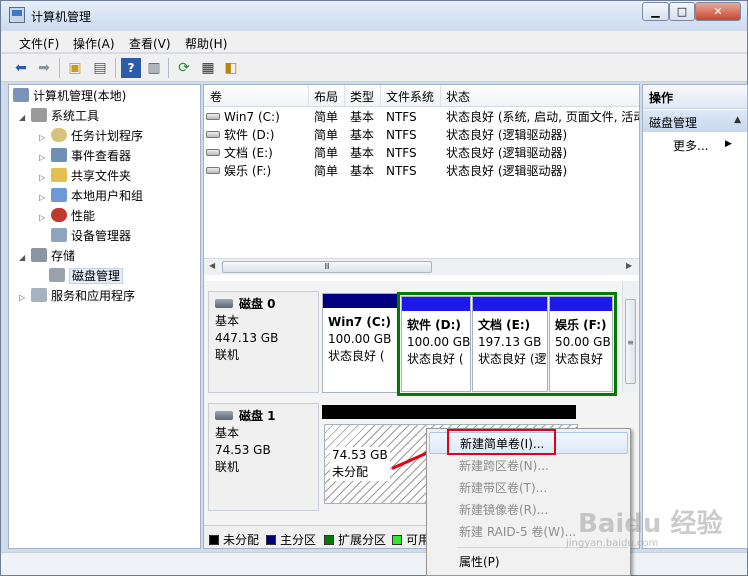 This screenshot has width=748, height=576. What do you see at coordinates (327, 267) in the screenshot?
I see `hscroll-thumb: Ⅲ` at bounding box center [327, 267].